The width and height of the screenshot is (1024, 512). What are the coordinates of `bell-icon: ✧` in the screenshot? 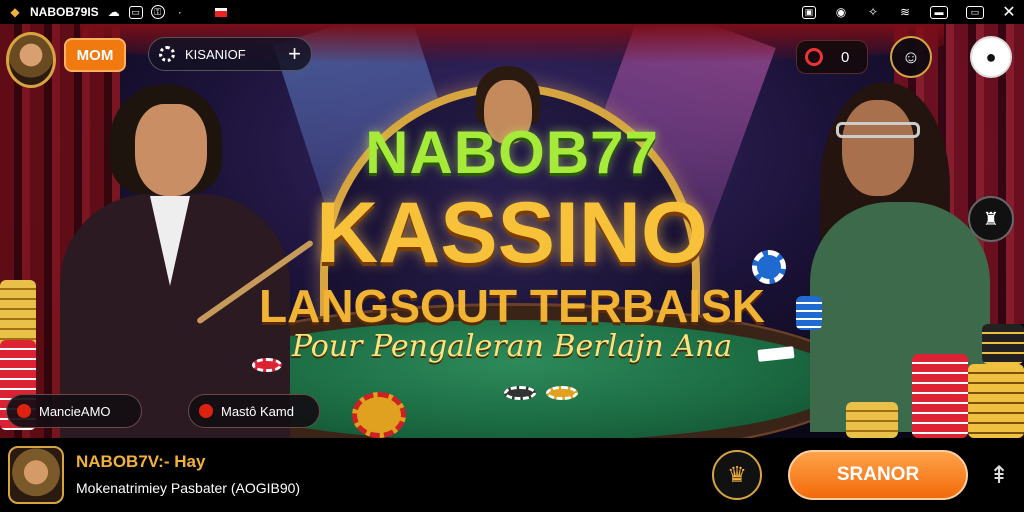 It's located at (873, 12).